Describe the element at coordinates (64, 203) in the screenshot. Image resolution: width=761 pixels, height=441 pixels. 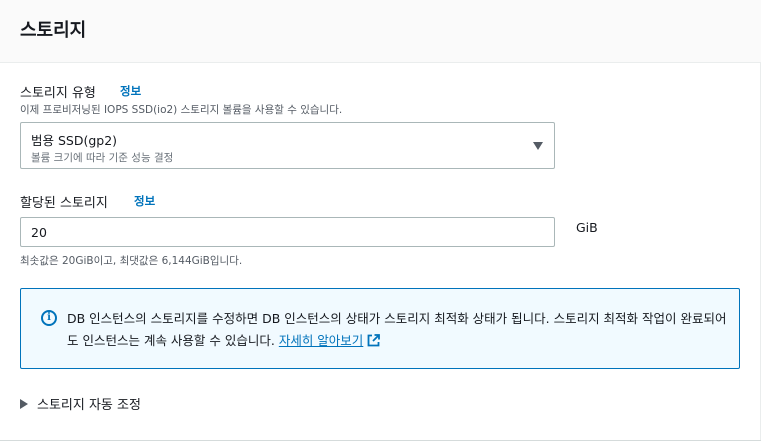
I see `allocated-storage-label: 할당된 스토리지` at that location.